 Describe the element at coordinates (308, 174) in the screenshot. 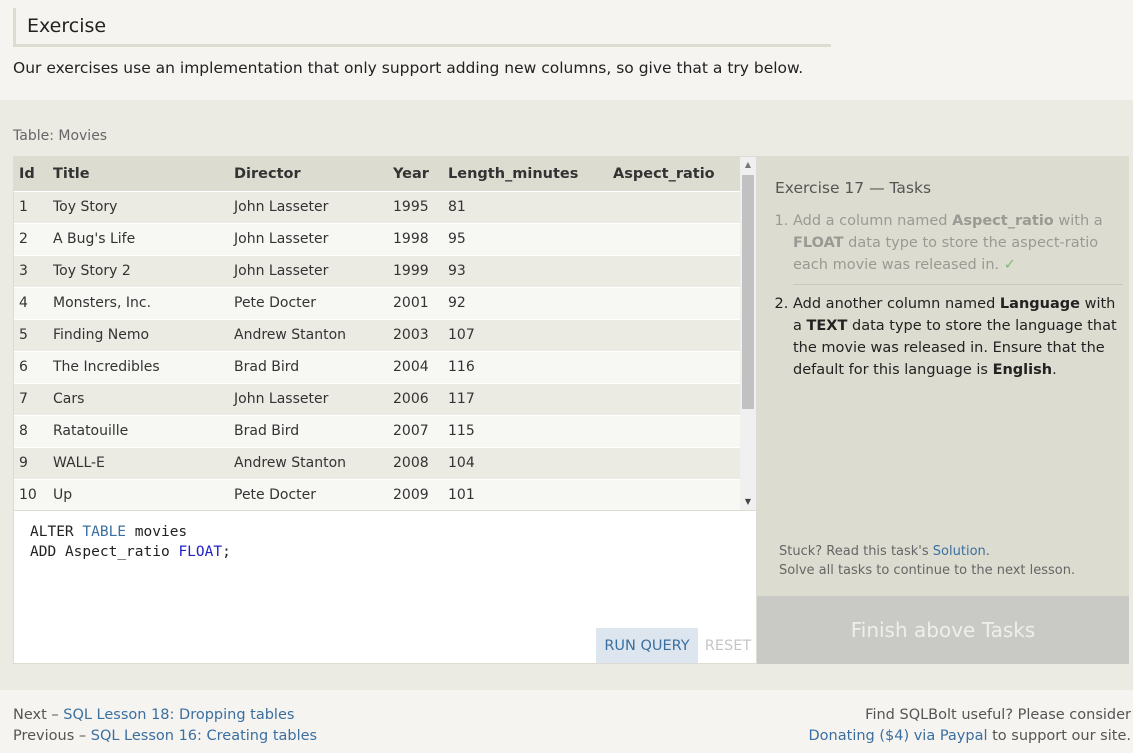

I see `column-header-director: Director` at that location.